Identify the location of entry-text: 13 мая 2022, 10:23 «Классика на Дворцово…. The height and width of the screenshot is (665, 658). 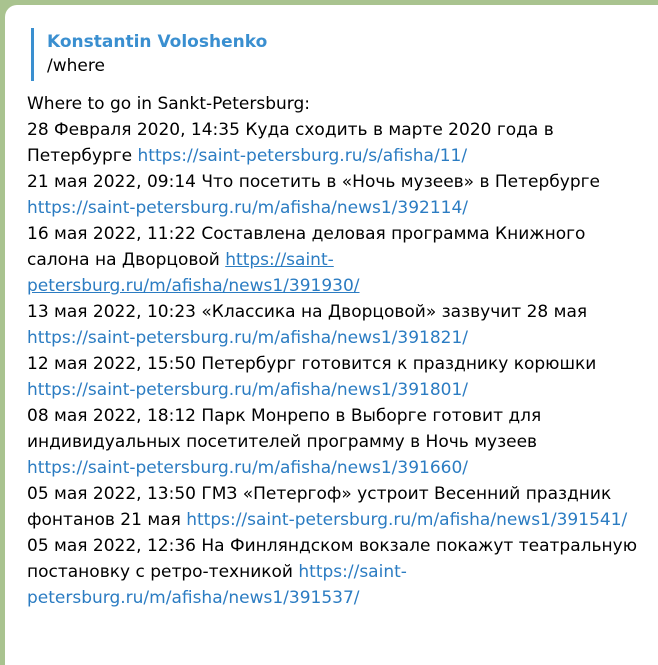
(307, 312).